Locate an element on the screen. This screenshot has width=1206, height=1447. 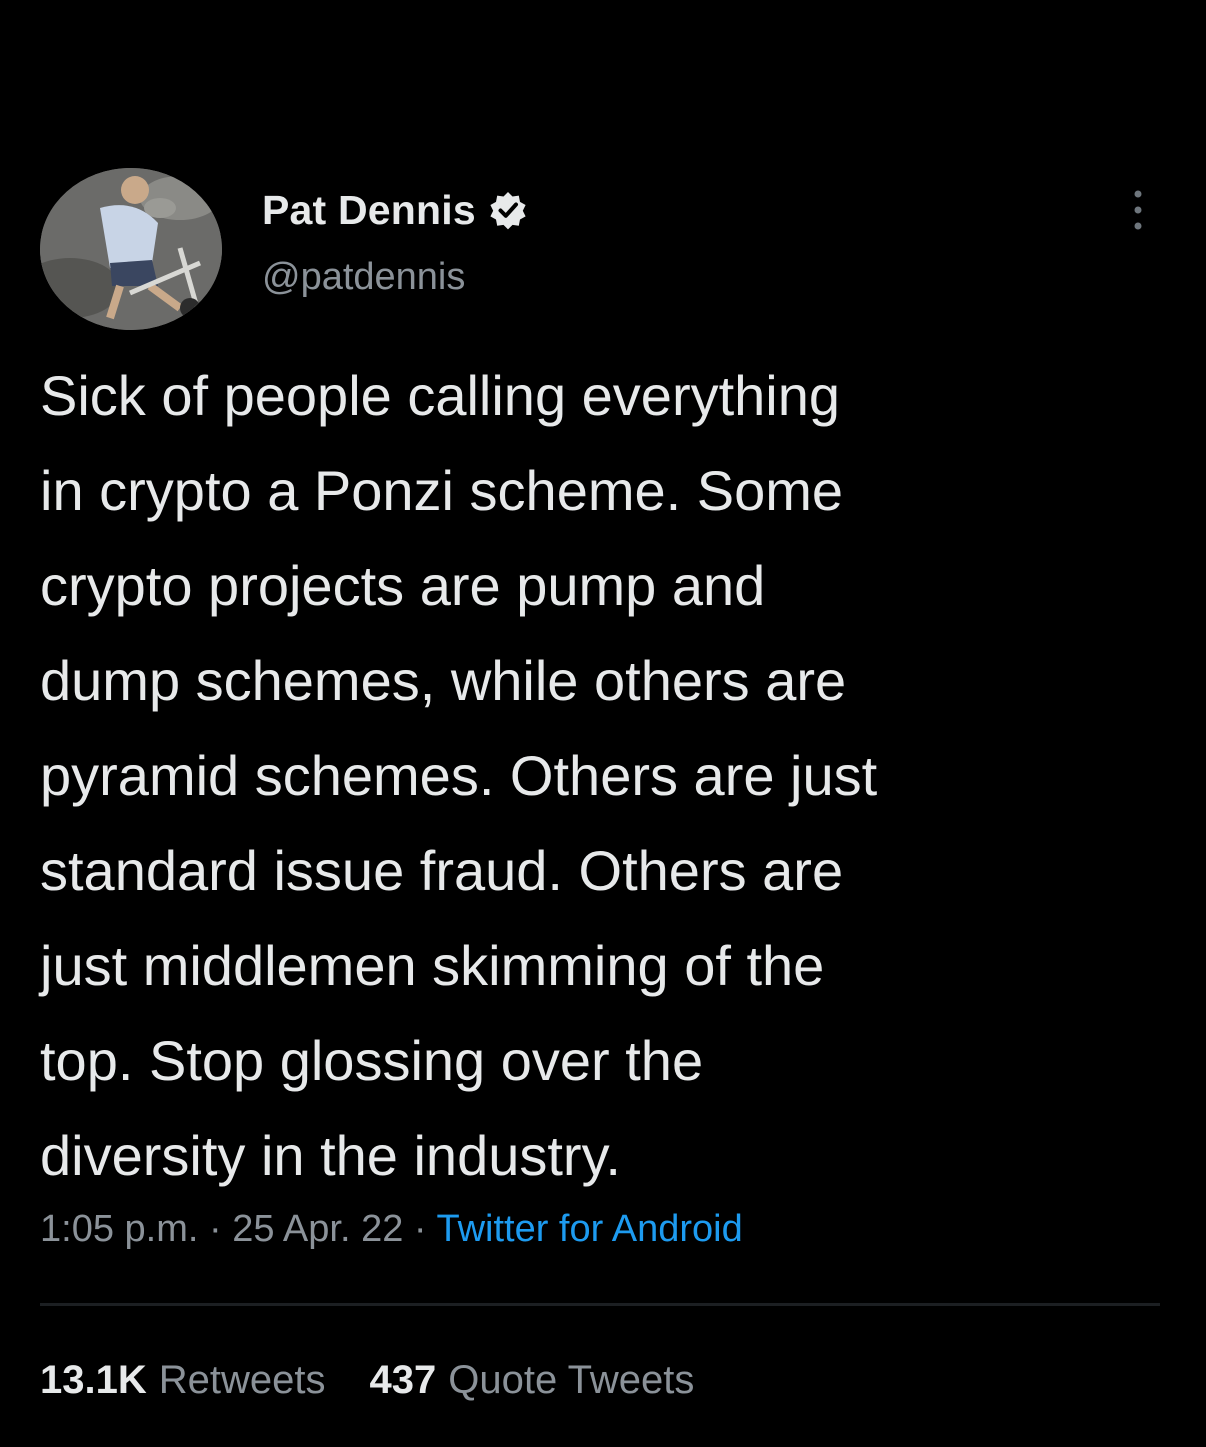
tweet-time: 1:05 p.m. is located at coordinates (119, 1229).